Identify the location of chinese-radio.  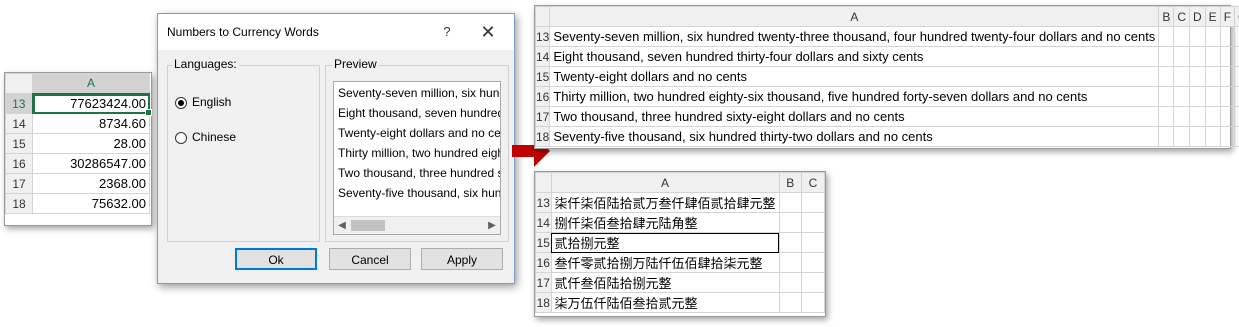
(181, 137).